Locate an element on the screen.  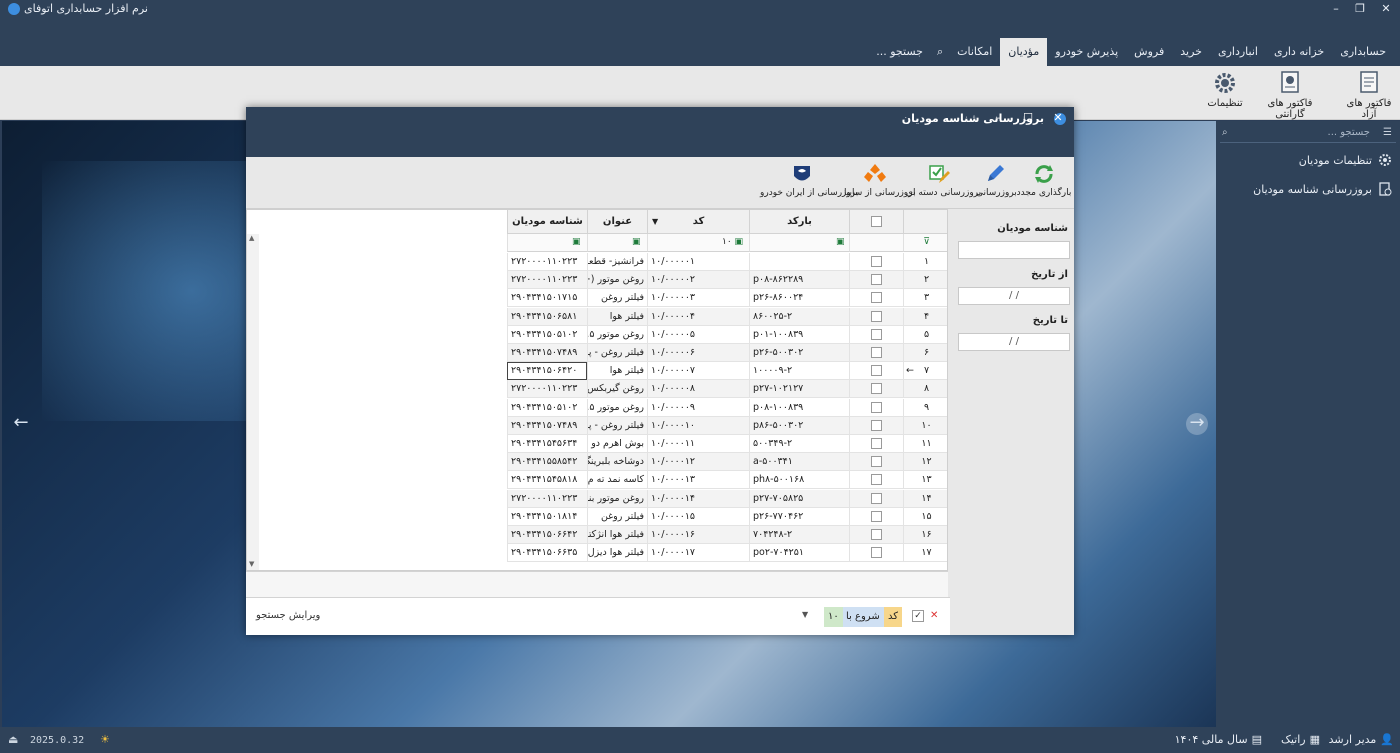
cell-row-number: ۳ is located at coordinates (925, 298).